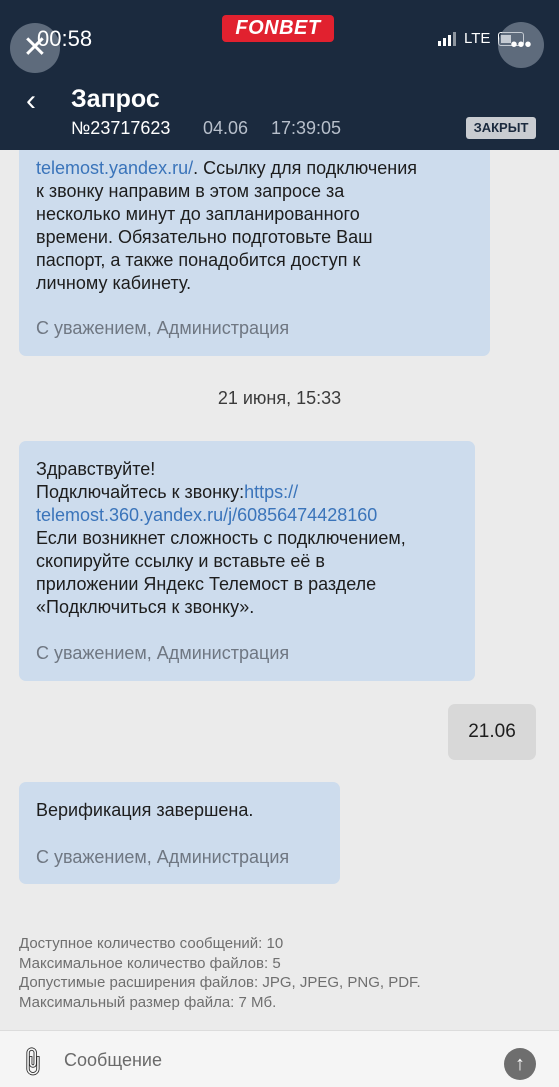 The image size is (559, 1087). I want to click on message-line: паспорт, а также понадобится доступ к, so click(198, 260).